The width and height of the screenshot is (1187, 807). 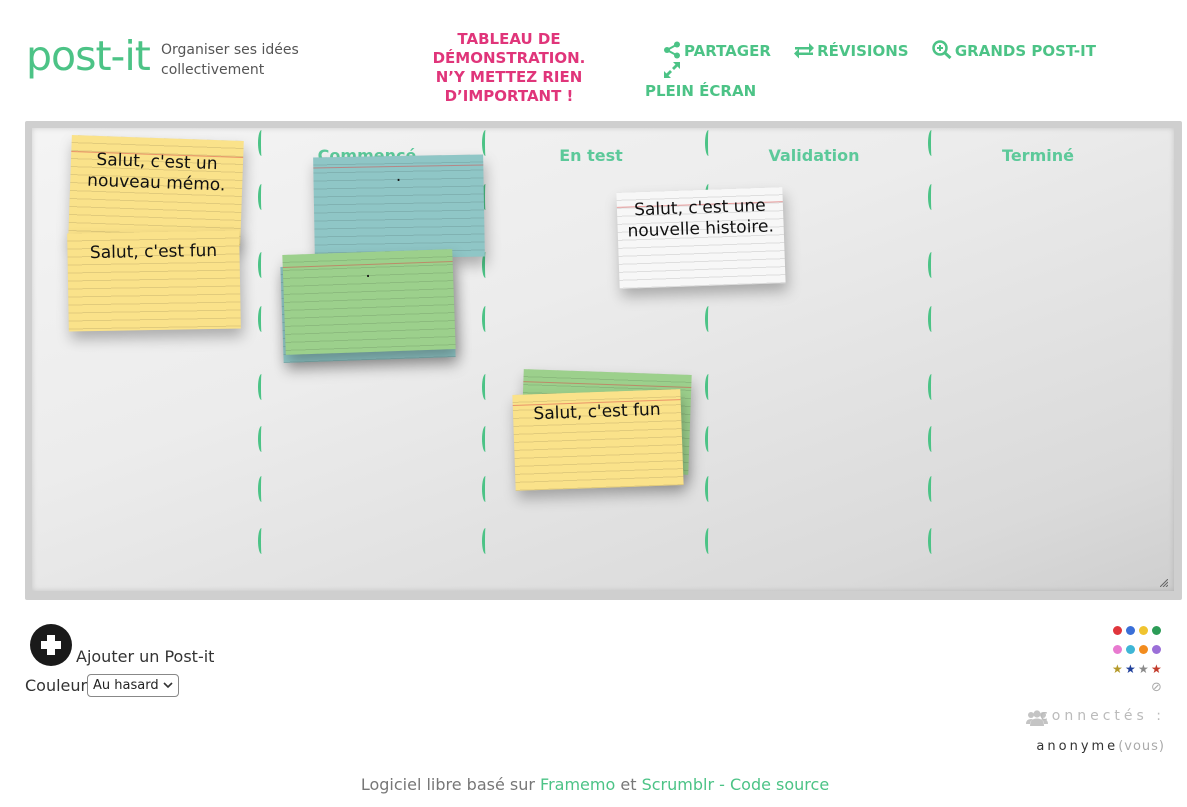 I want to click on star-icon-blue: ★, so click(x=1130, y=669).